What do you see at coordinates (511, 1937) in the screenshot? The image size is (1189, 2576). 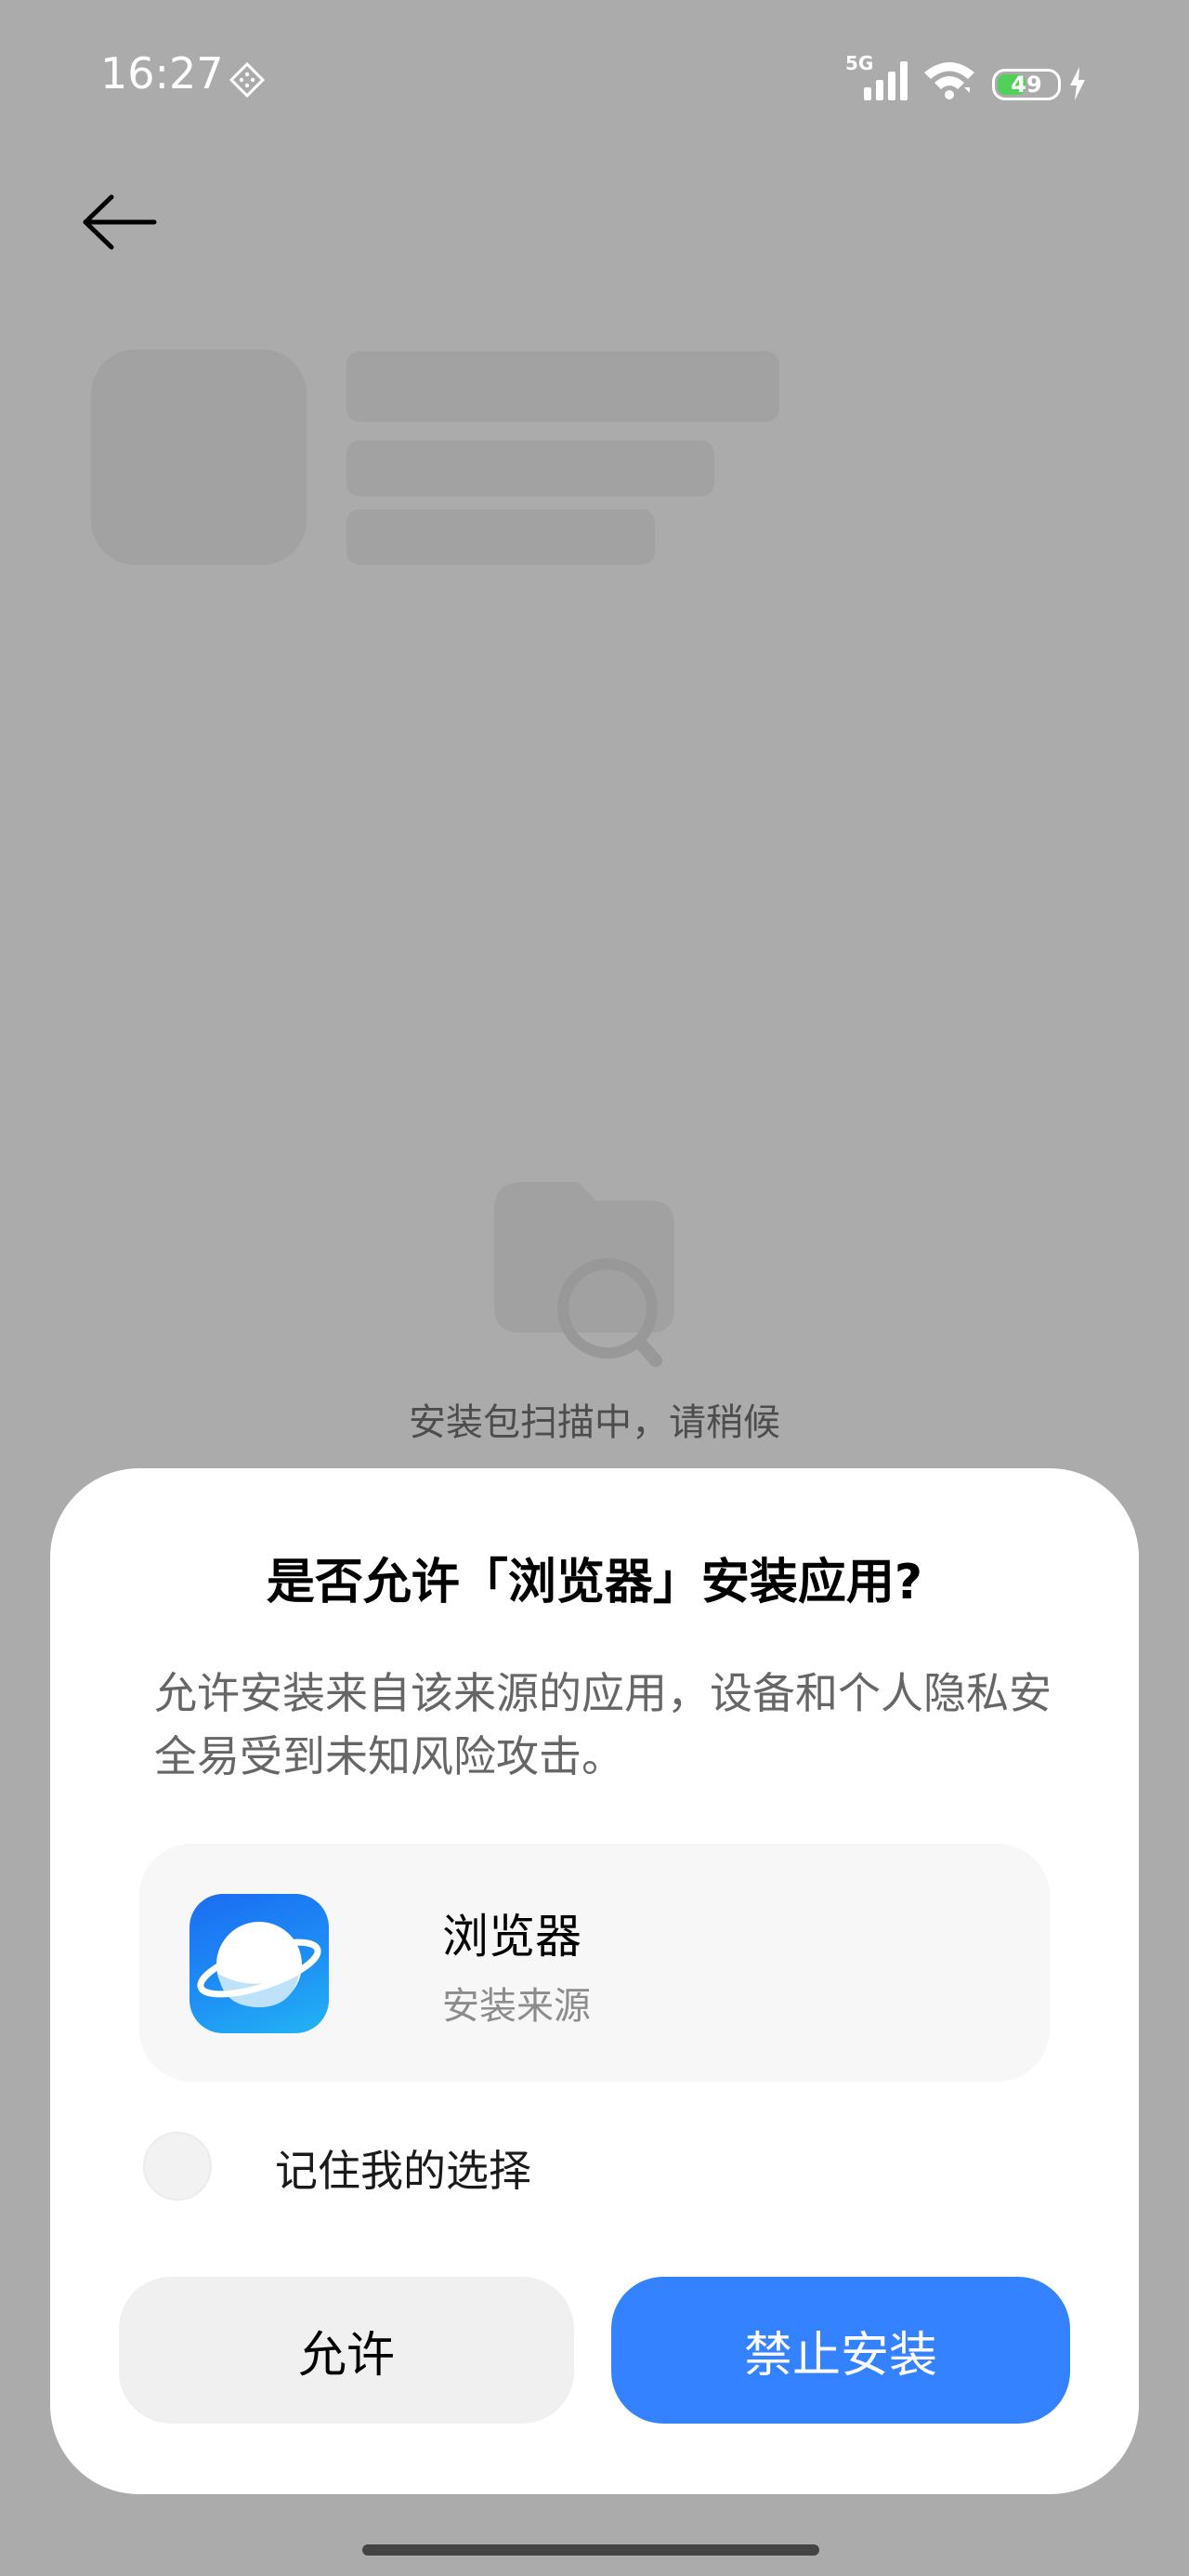 I see `app-name: 浏览器` at bounding box center [511, 1937].